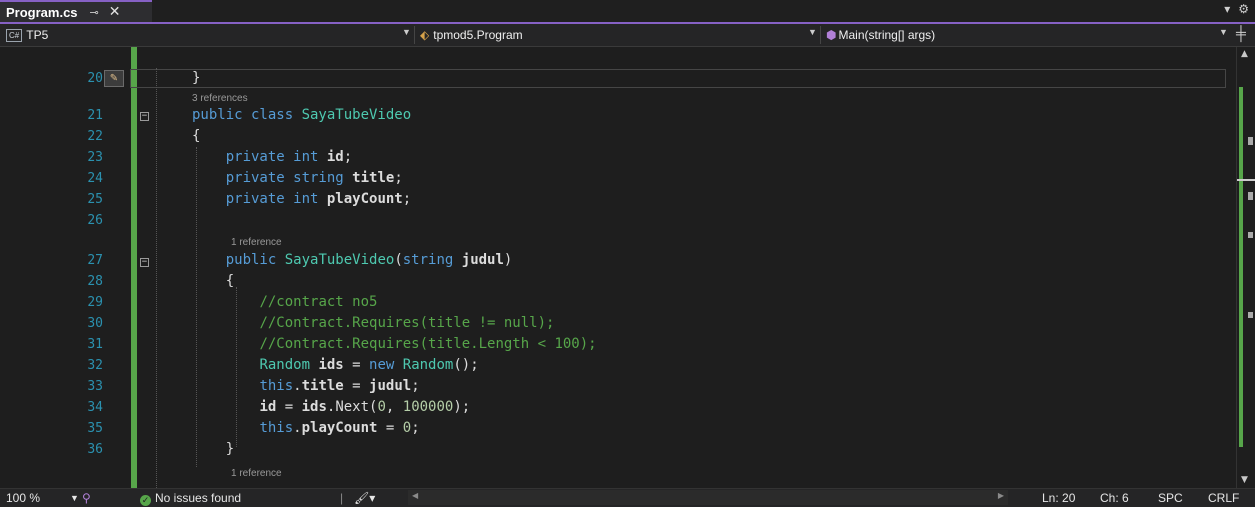  What do you see at coordinates (198, 498) in the screenshot?
I see `issues-text: No issues found` at bounding box center [198, 498].